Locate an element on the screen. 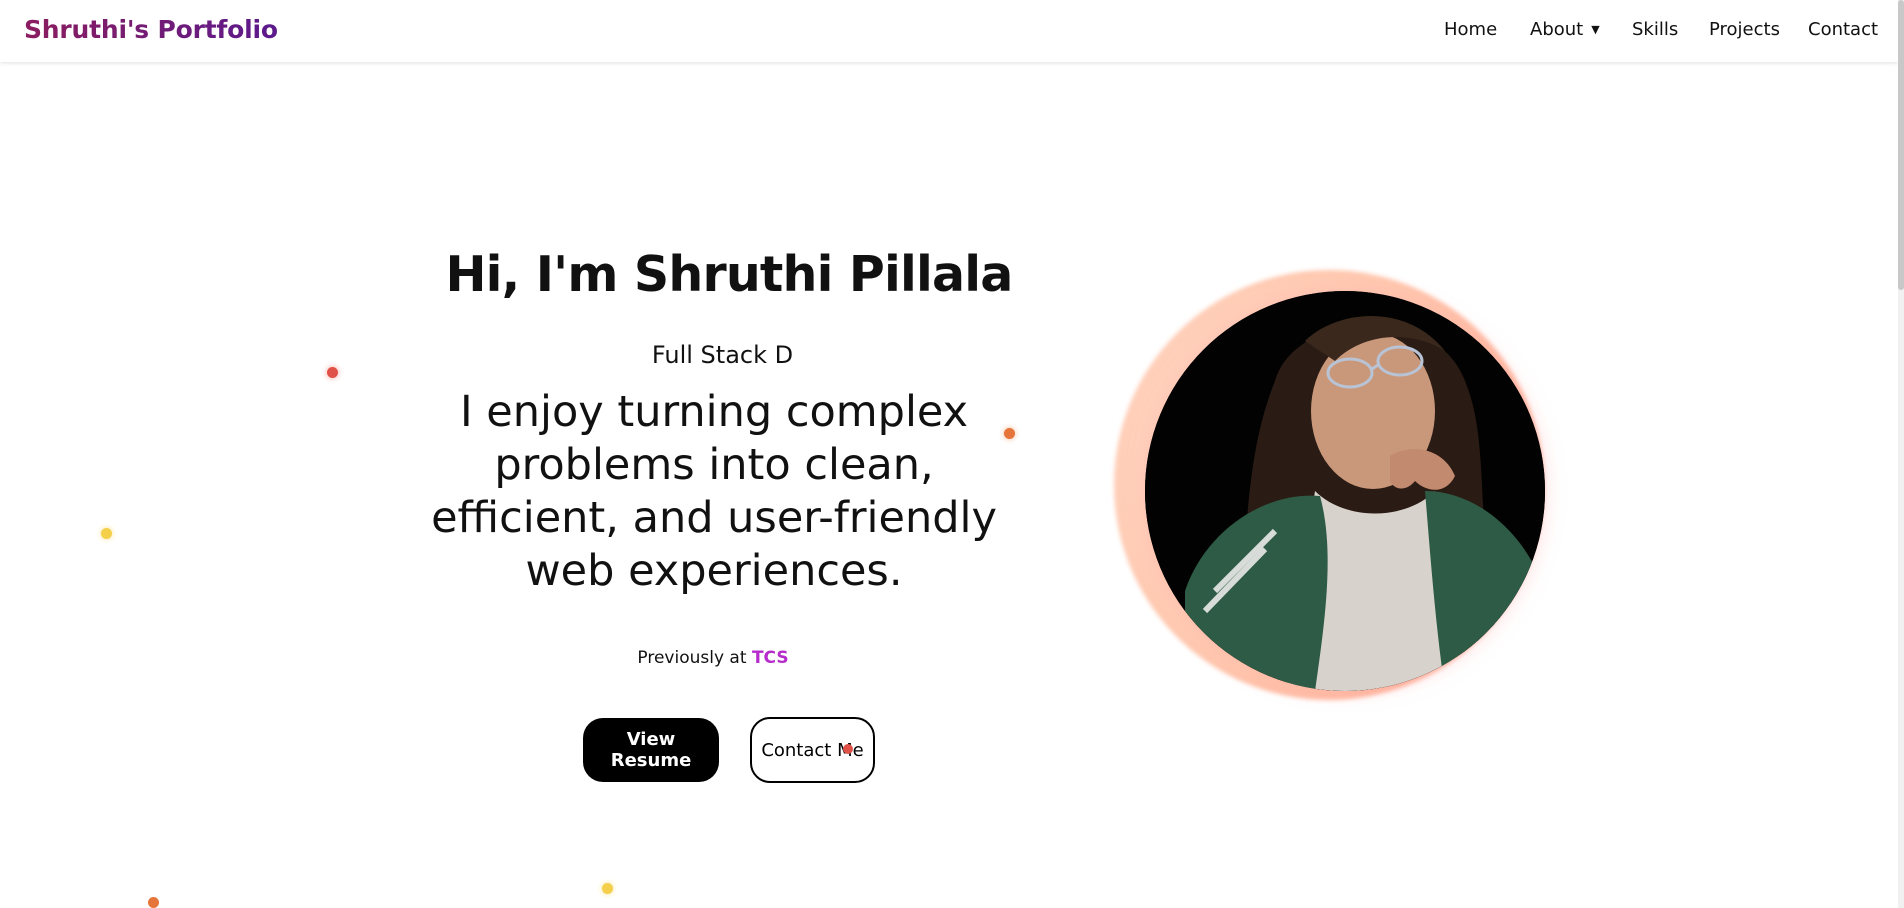  profile-photo is located at coordinates (1345, 491).